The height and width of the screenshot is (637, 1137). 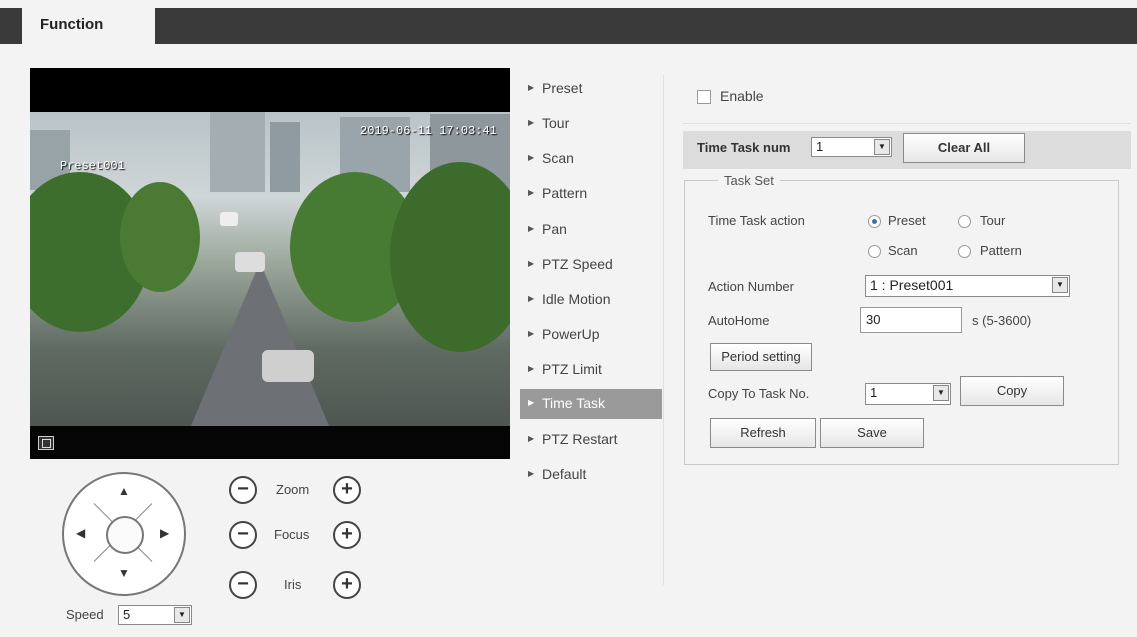 I want to click on radio-scan-label: Scan, so click(x=903, y=250).